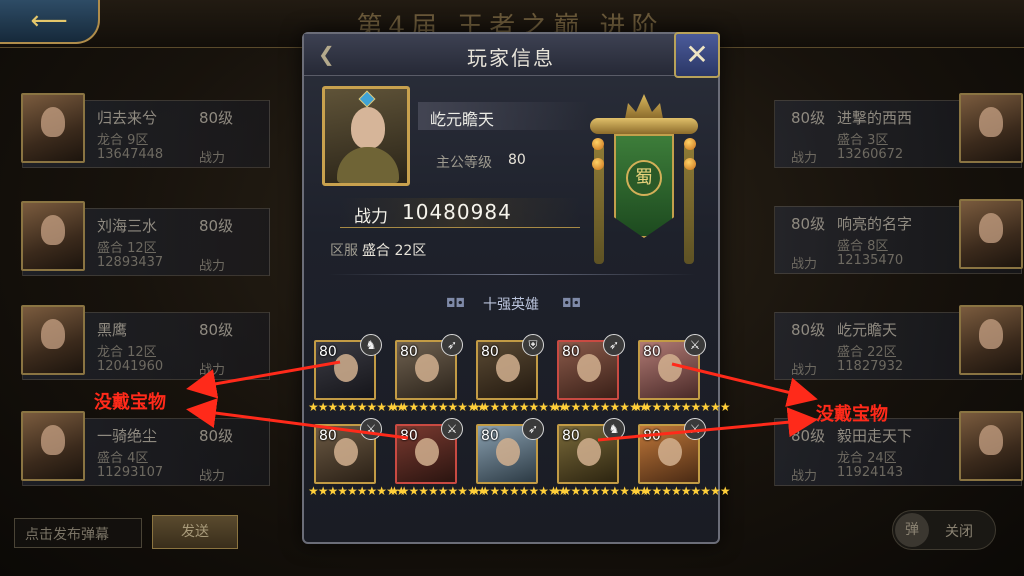 This screenshot has height=576, width=1024. Describe the element at coordinates (644, 126) in the screenshot. I see `banner-bar` at that location.